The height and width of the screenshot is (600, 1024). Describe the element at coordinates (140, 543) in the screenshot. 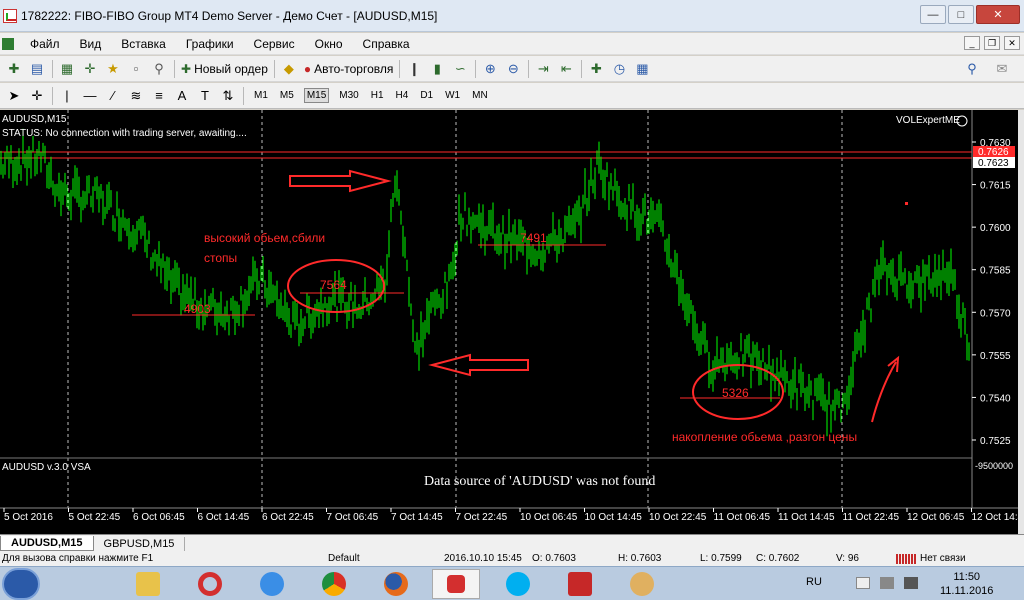

I see `tab-gbpusd: GBPUSD,M15` at that location.